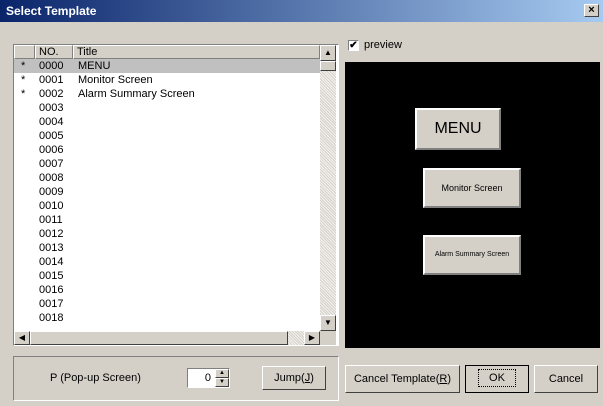 The width and height of the screenshot is (603, 406). What do you see at coordinates (51, 304) in the screenshot?
I see `row-number: 0017` at bounding box center [51, 304].